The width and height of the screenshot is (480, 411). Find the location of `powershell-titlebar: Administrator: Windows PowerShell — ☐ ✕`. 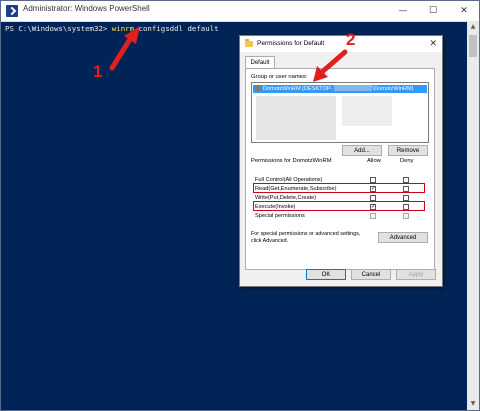

powershell-titlebar: Administrator: Windows PowerShell — ☐ ✕ is located at coordinates (240, 11).